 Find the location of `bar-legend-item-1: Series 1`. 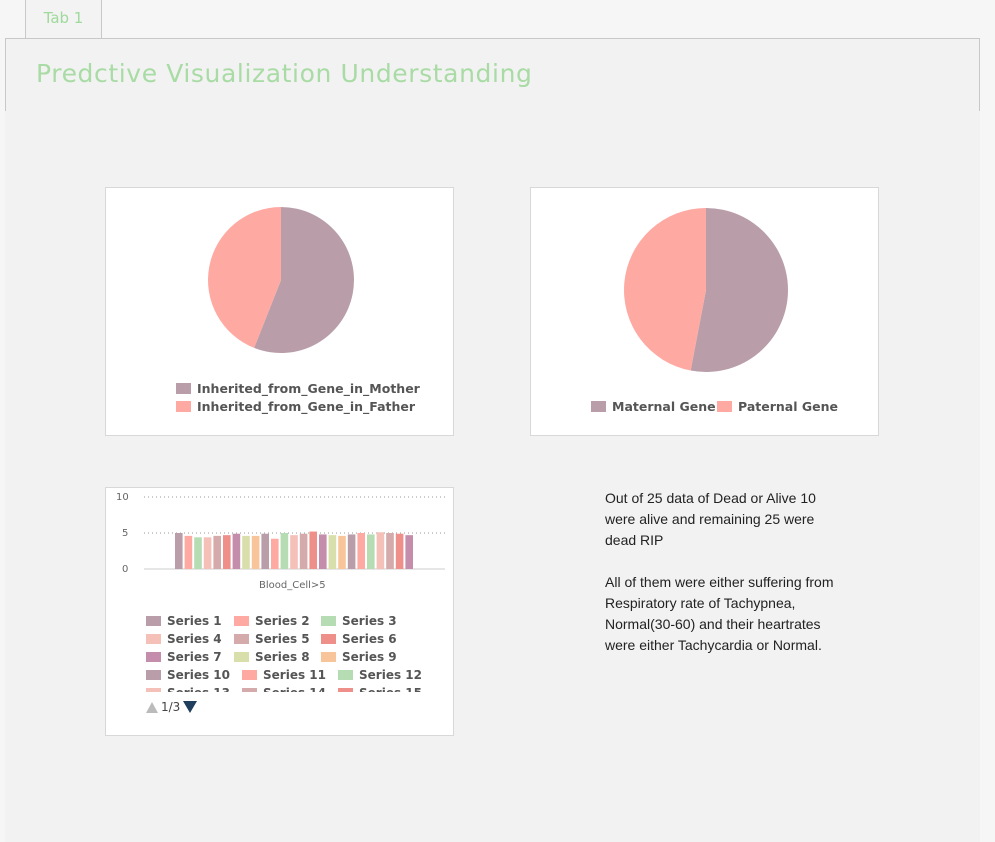

bar-legend-item-1: Series 1 is located at coordinates (184, 621).